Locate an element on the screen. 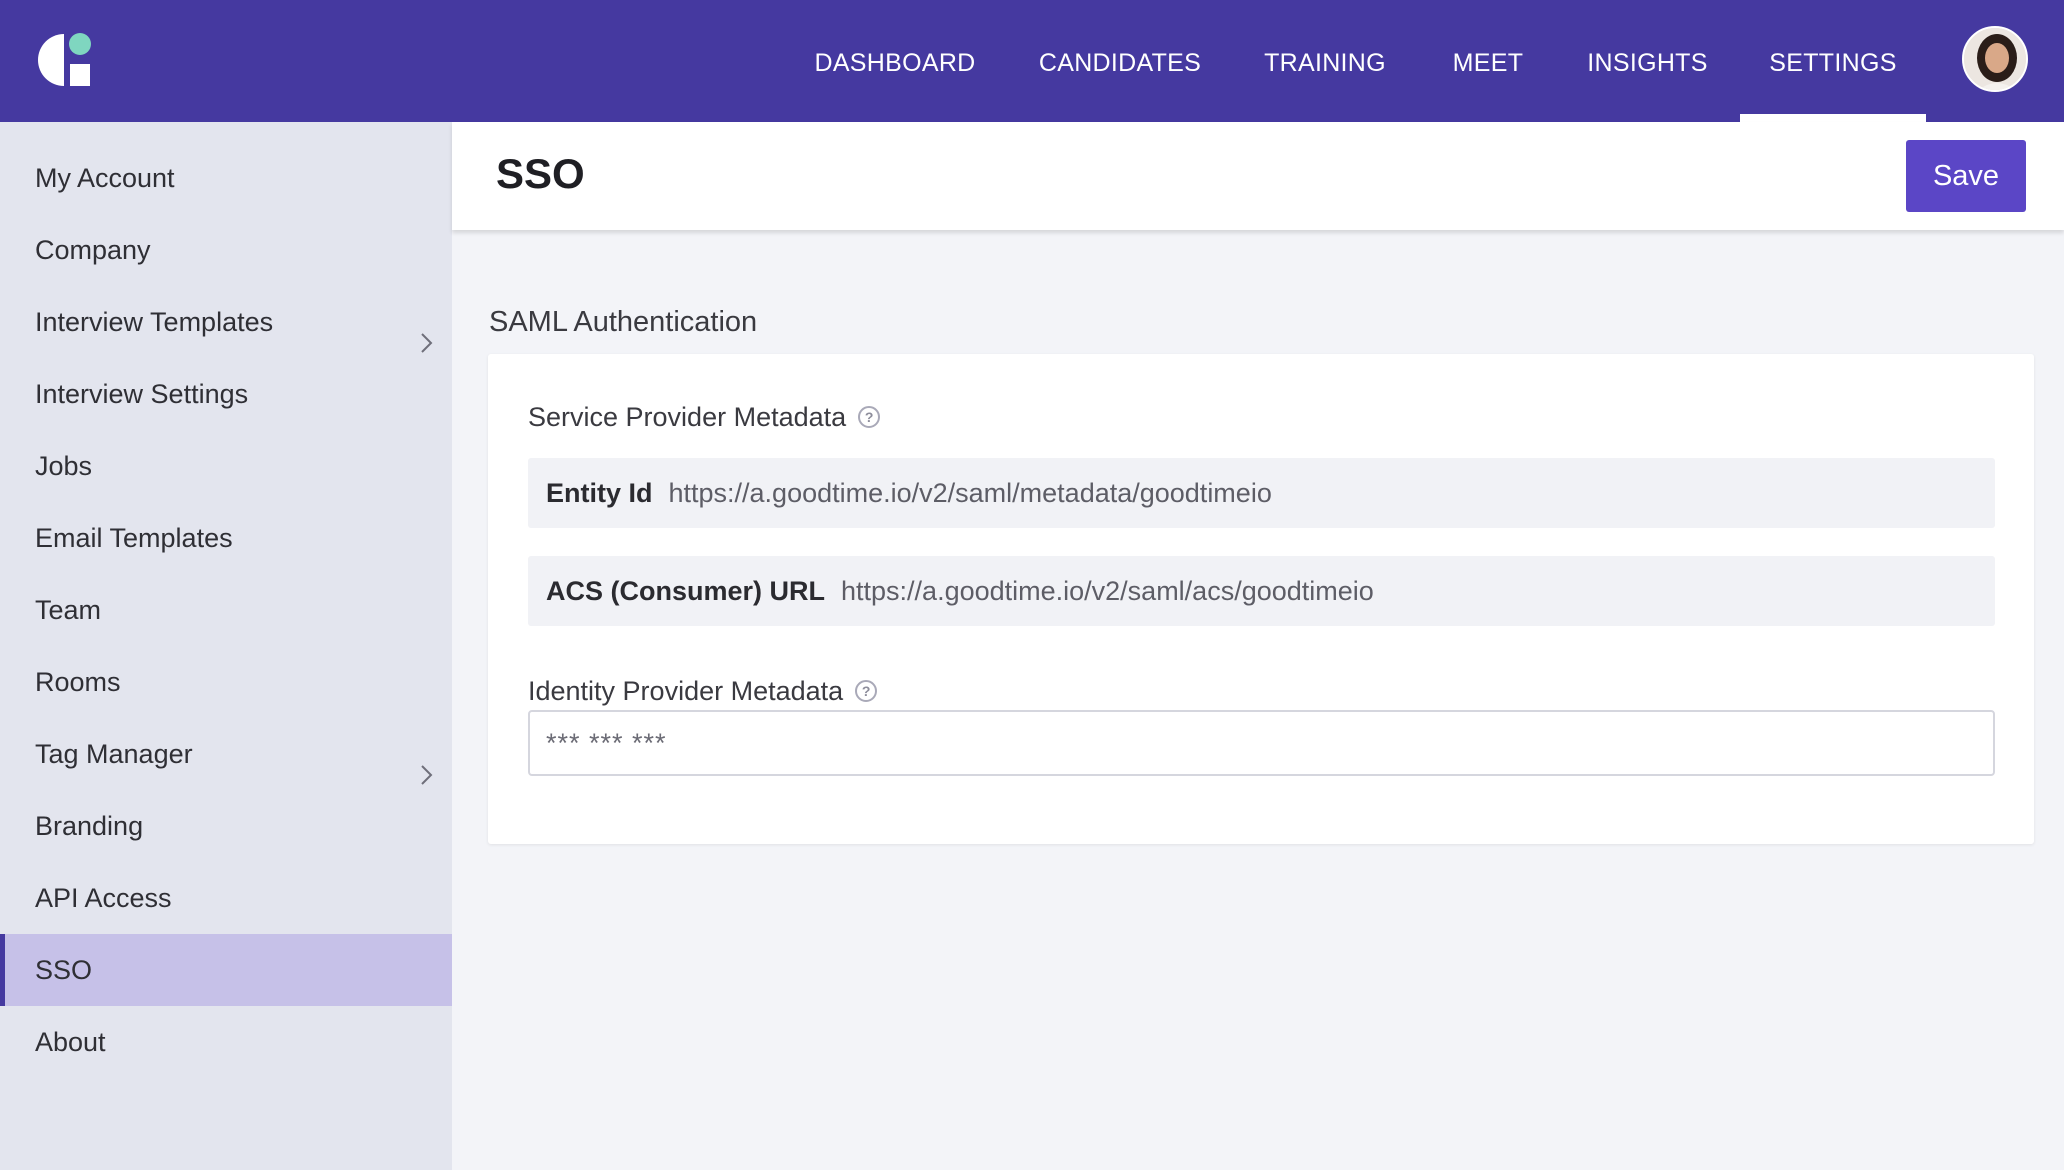 The height and width of the screenshot is (1170, 2064). sidebar-item-branding: Branding is located at coordinates (226, 826).